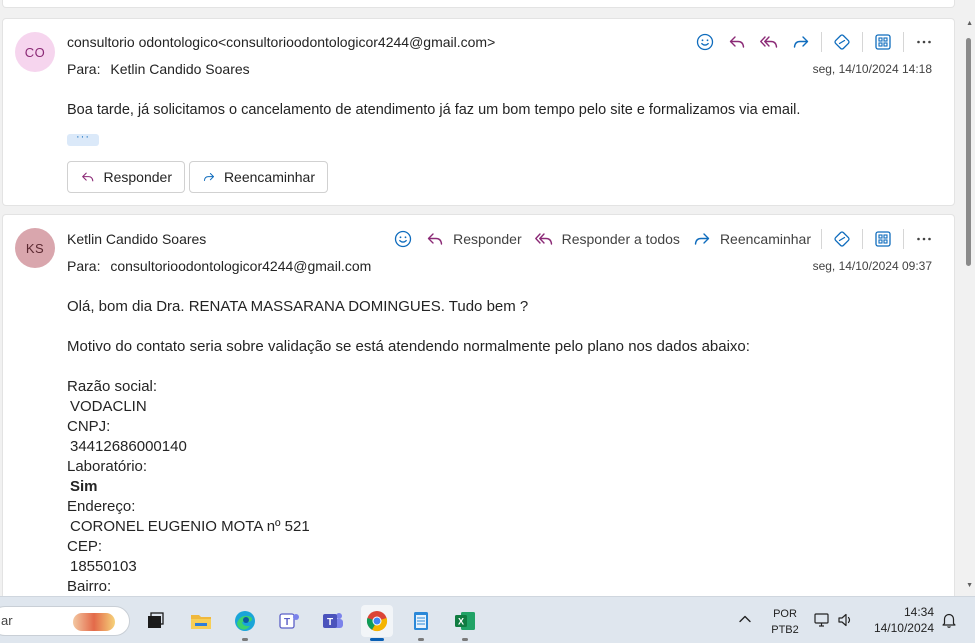 The width and height of the screenshot is (975, 643). What do you see at coordinates (620, 239) in the screenshot?
I see `reply-all-label: Responder a todos` at bounding box center [620, 239].